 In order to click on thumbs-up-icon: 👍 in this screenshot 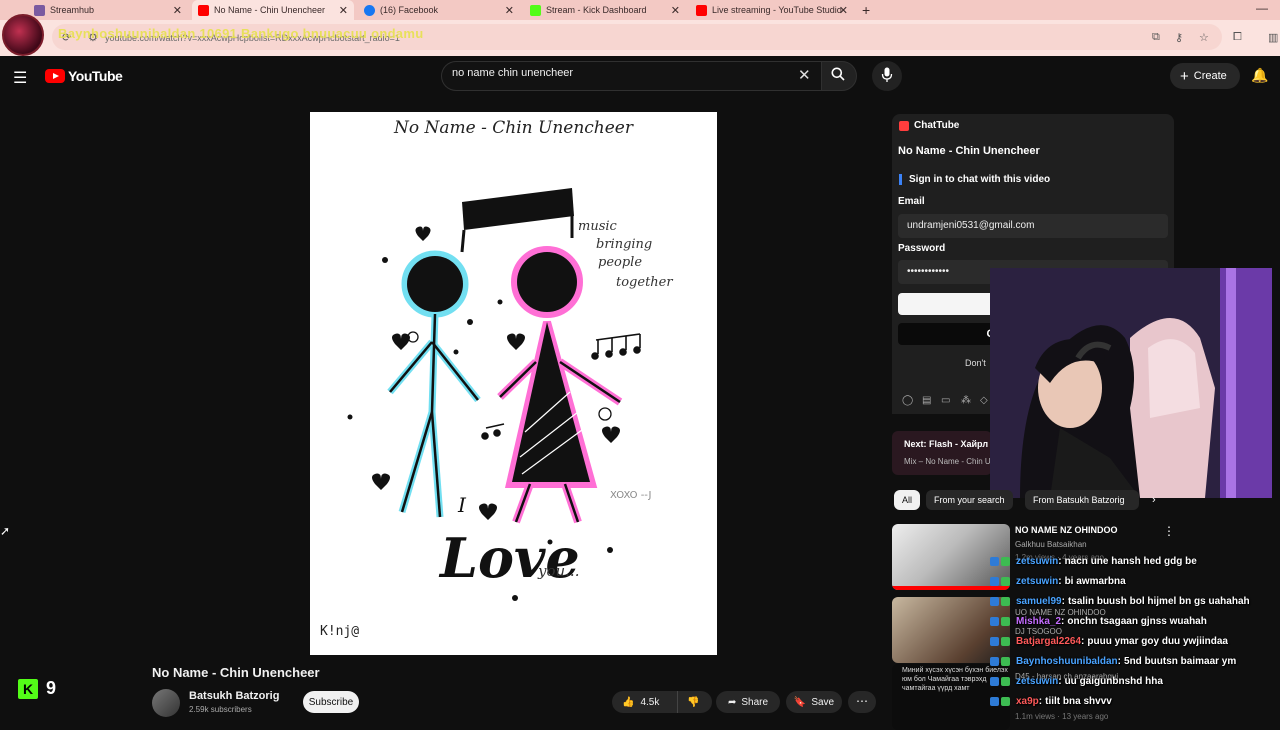, I will do `click(628, 702)`.